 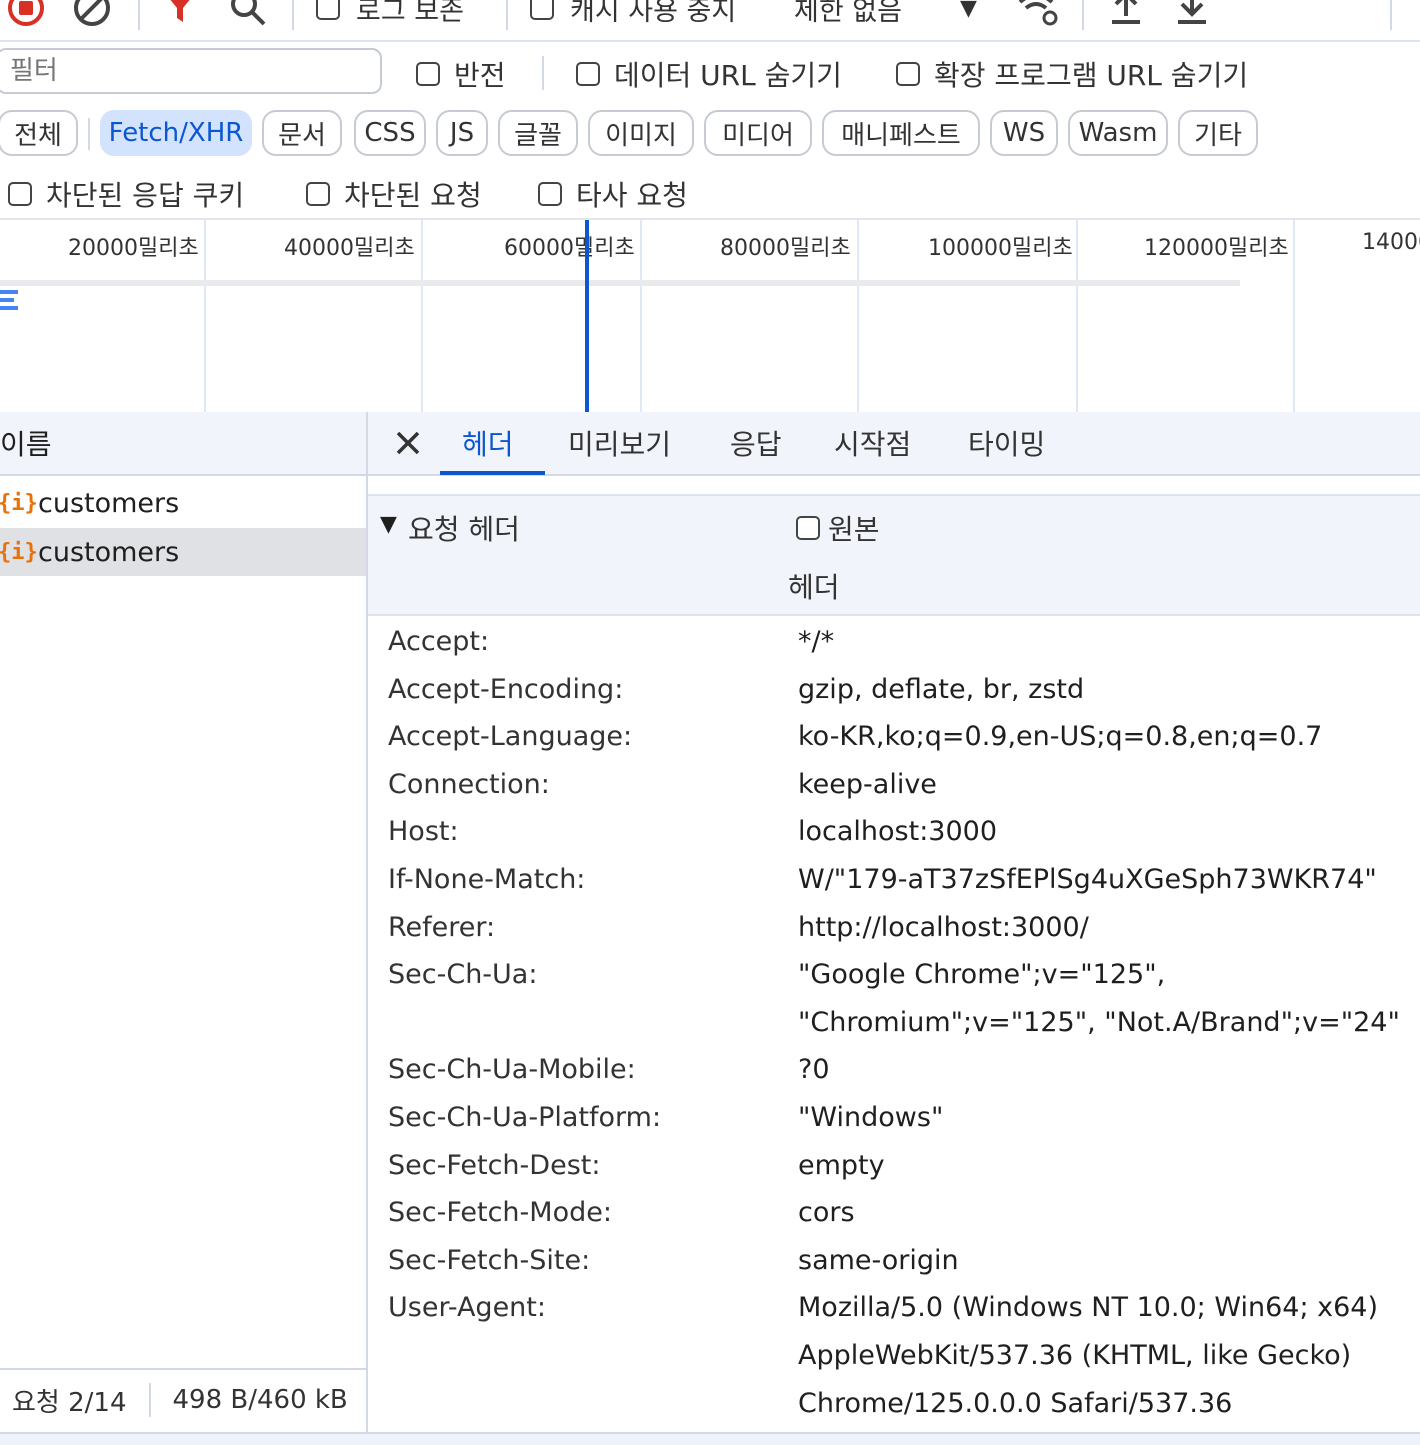 I want to click on timeline-gridline, so click(x=1077, y=316).